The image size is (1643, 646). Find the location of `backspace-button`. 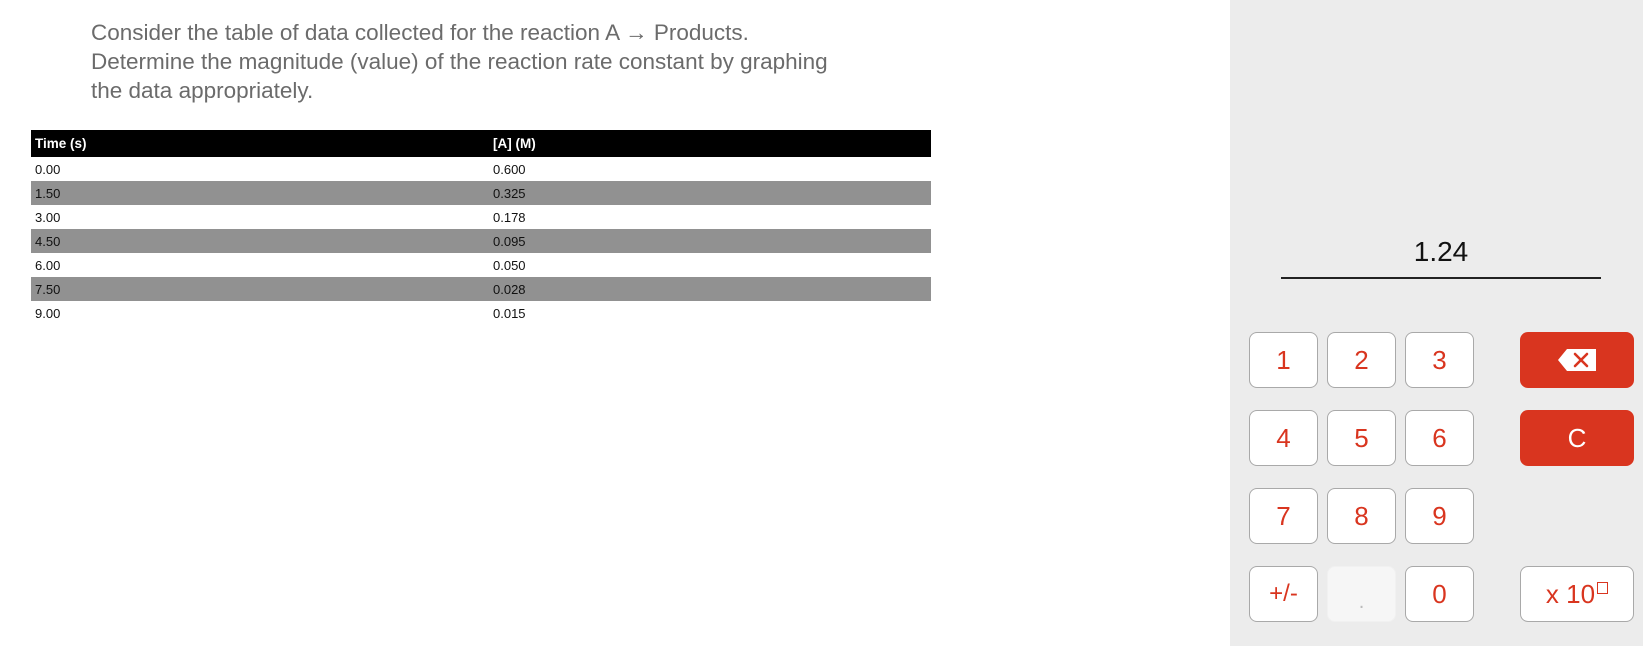

backspace-button is located at coordinates (1577, 360).